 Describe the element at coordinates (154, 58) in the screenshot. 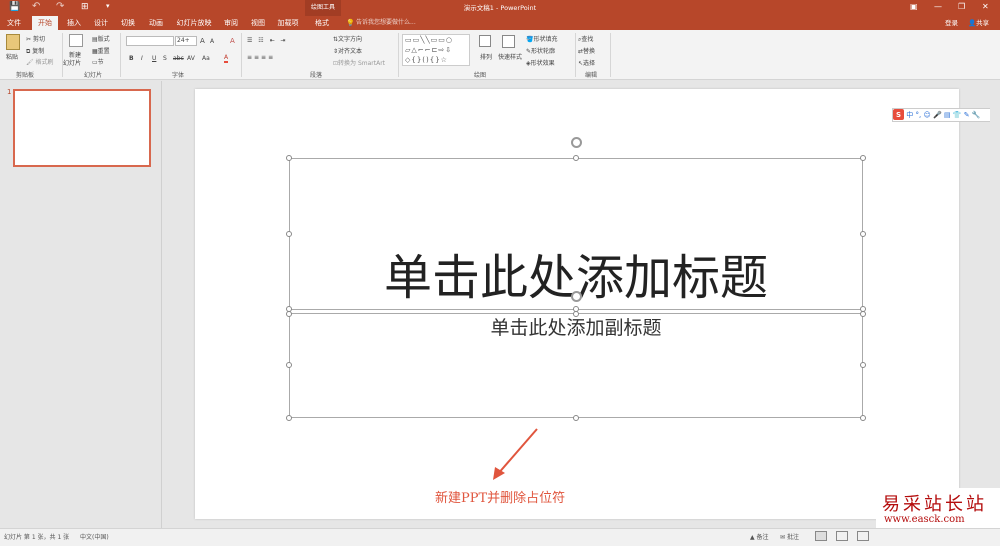

I see `underline-button: U` at that location.